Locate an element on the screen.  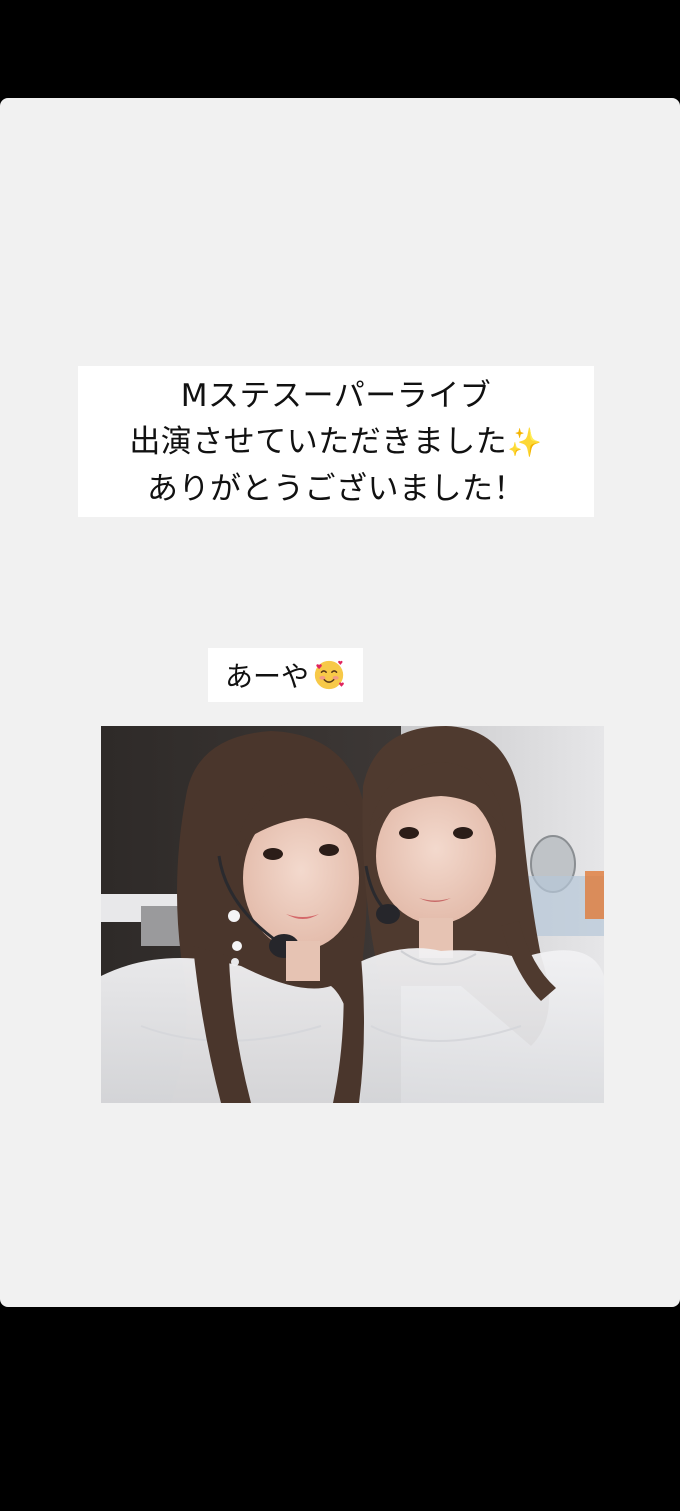
name-tag: あーや is located at coordinates (285, 675).